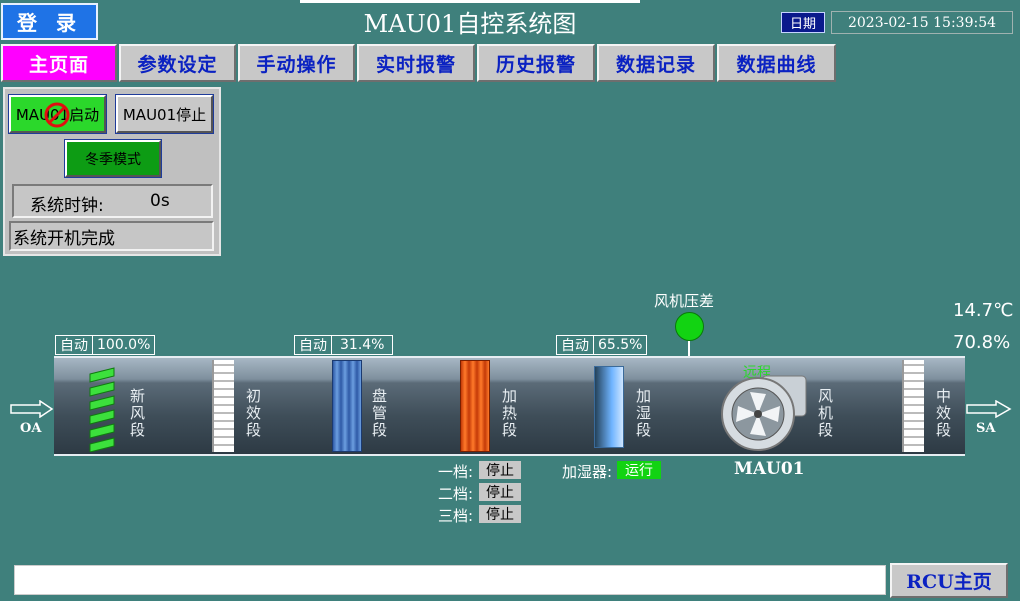 Image resolution: width=1020 pixels, height=601 pixels. Describe the element at coordinates (656, 63) in the screenshot. I see `tab-data-record: 数据记录` at that location.